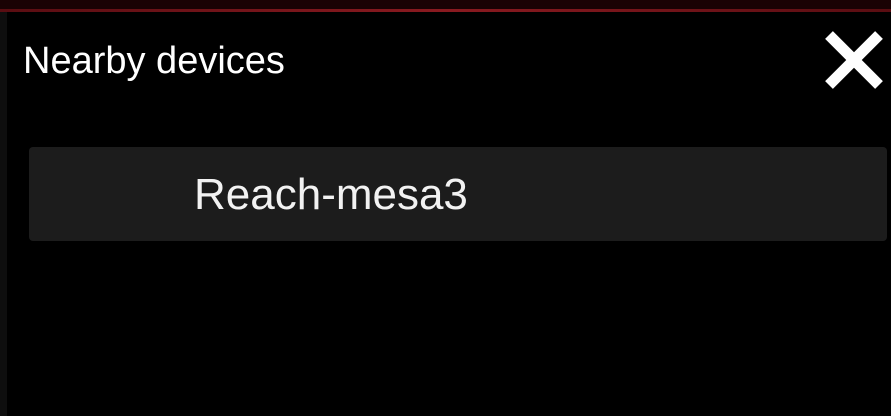 The height and width of the screenshot is (416, 891). I want to click on top-divider, so click(445, 10).